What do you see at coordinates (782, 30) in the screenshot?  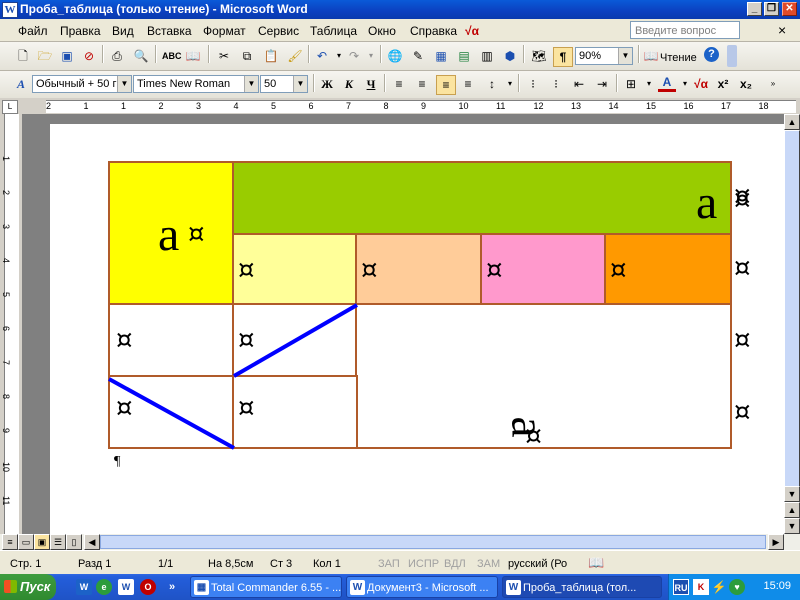 I see `close-document-icon: ×` at bounding box center [782, 30].